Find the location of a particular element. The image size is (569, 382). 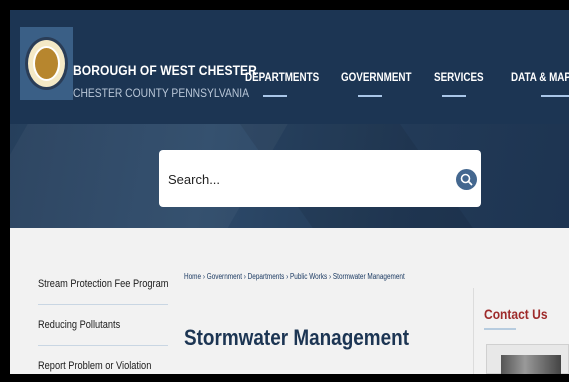

site-title: BOROUGH OF WEST CHESTER is located at coordinates (165, 70).